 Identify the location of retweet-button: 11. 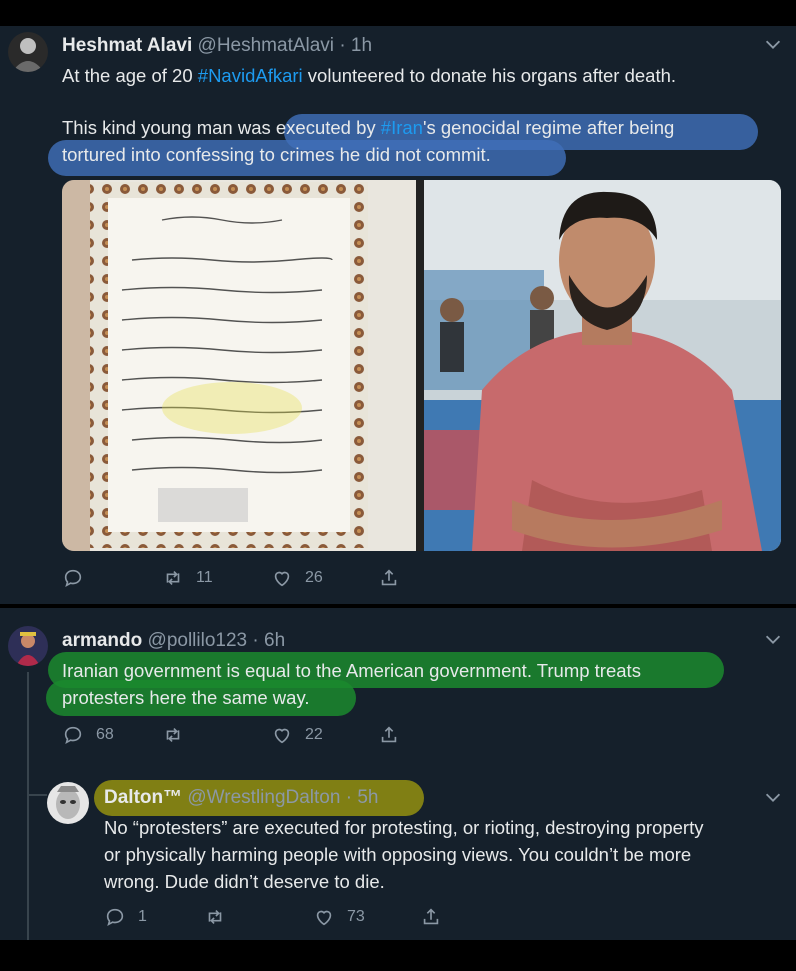
(187, 578).